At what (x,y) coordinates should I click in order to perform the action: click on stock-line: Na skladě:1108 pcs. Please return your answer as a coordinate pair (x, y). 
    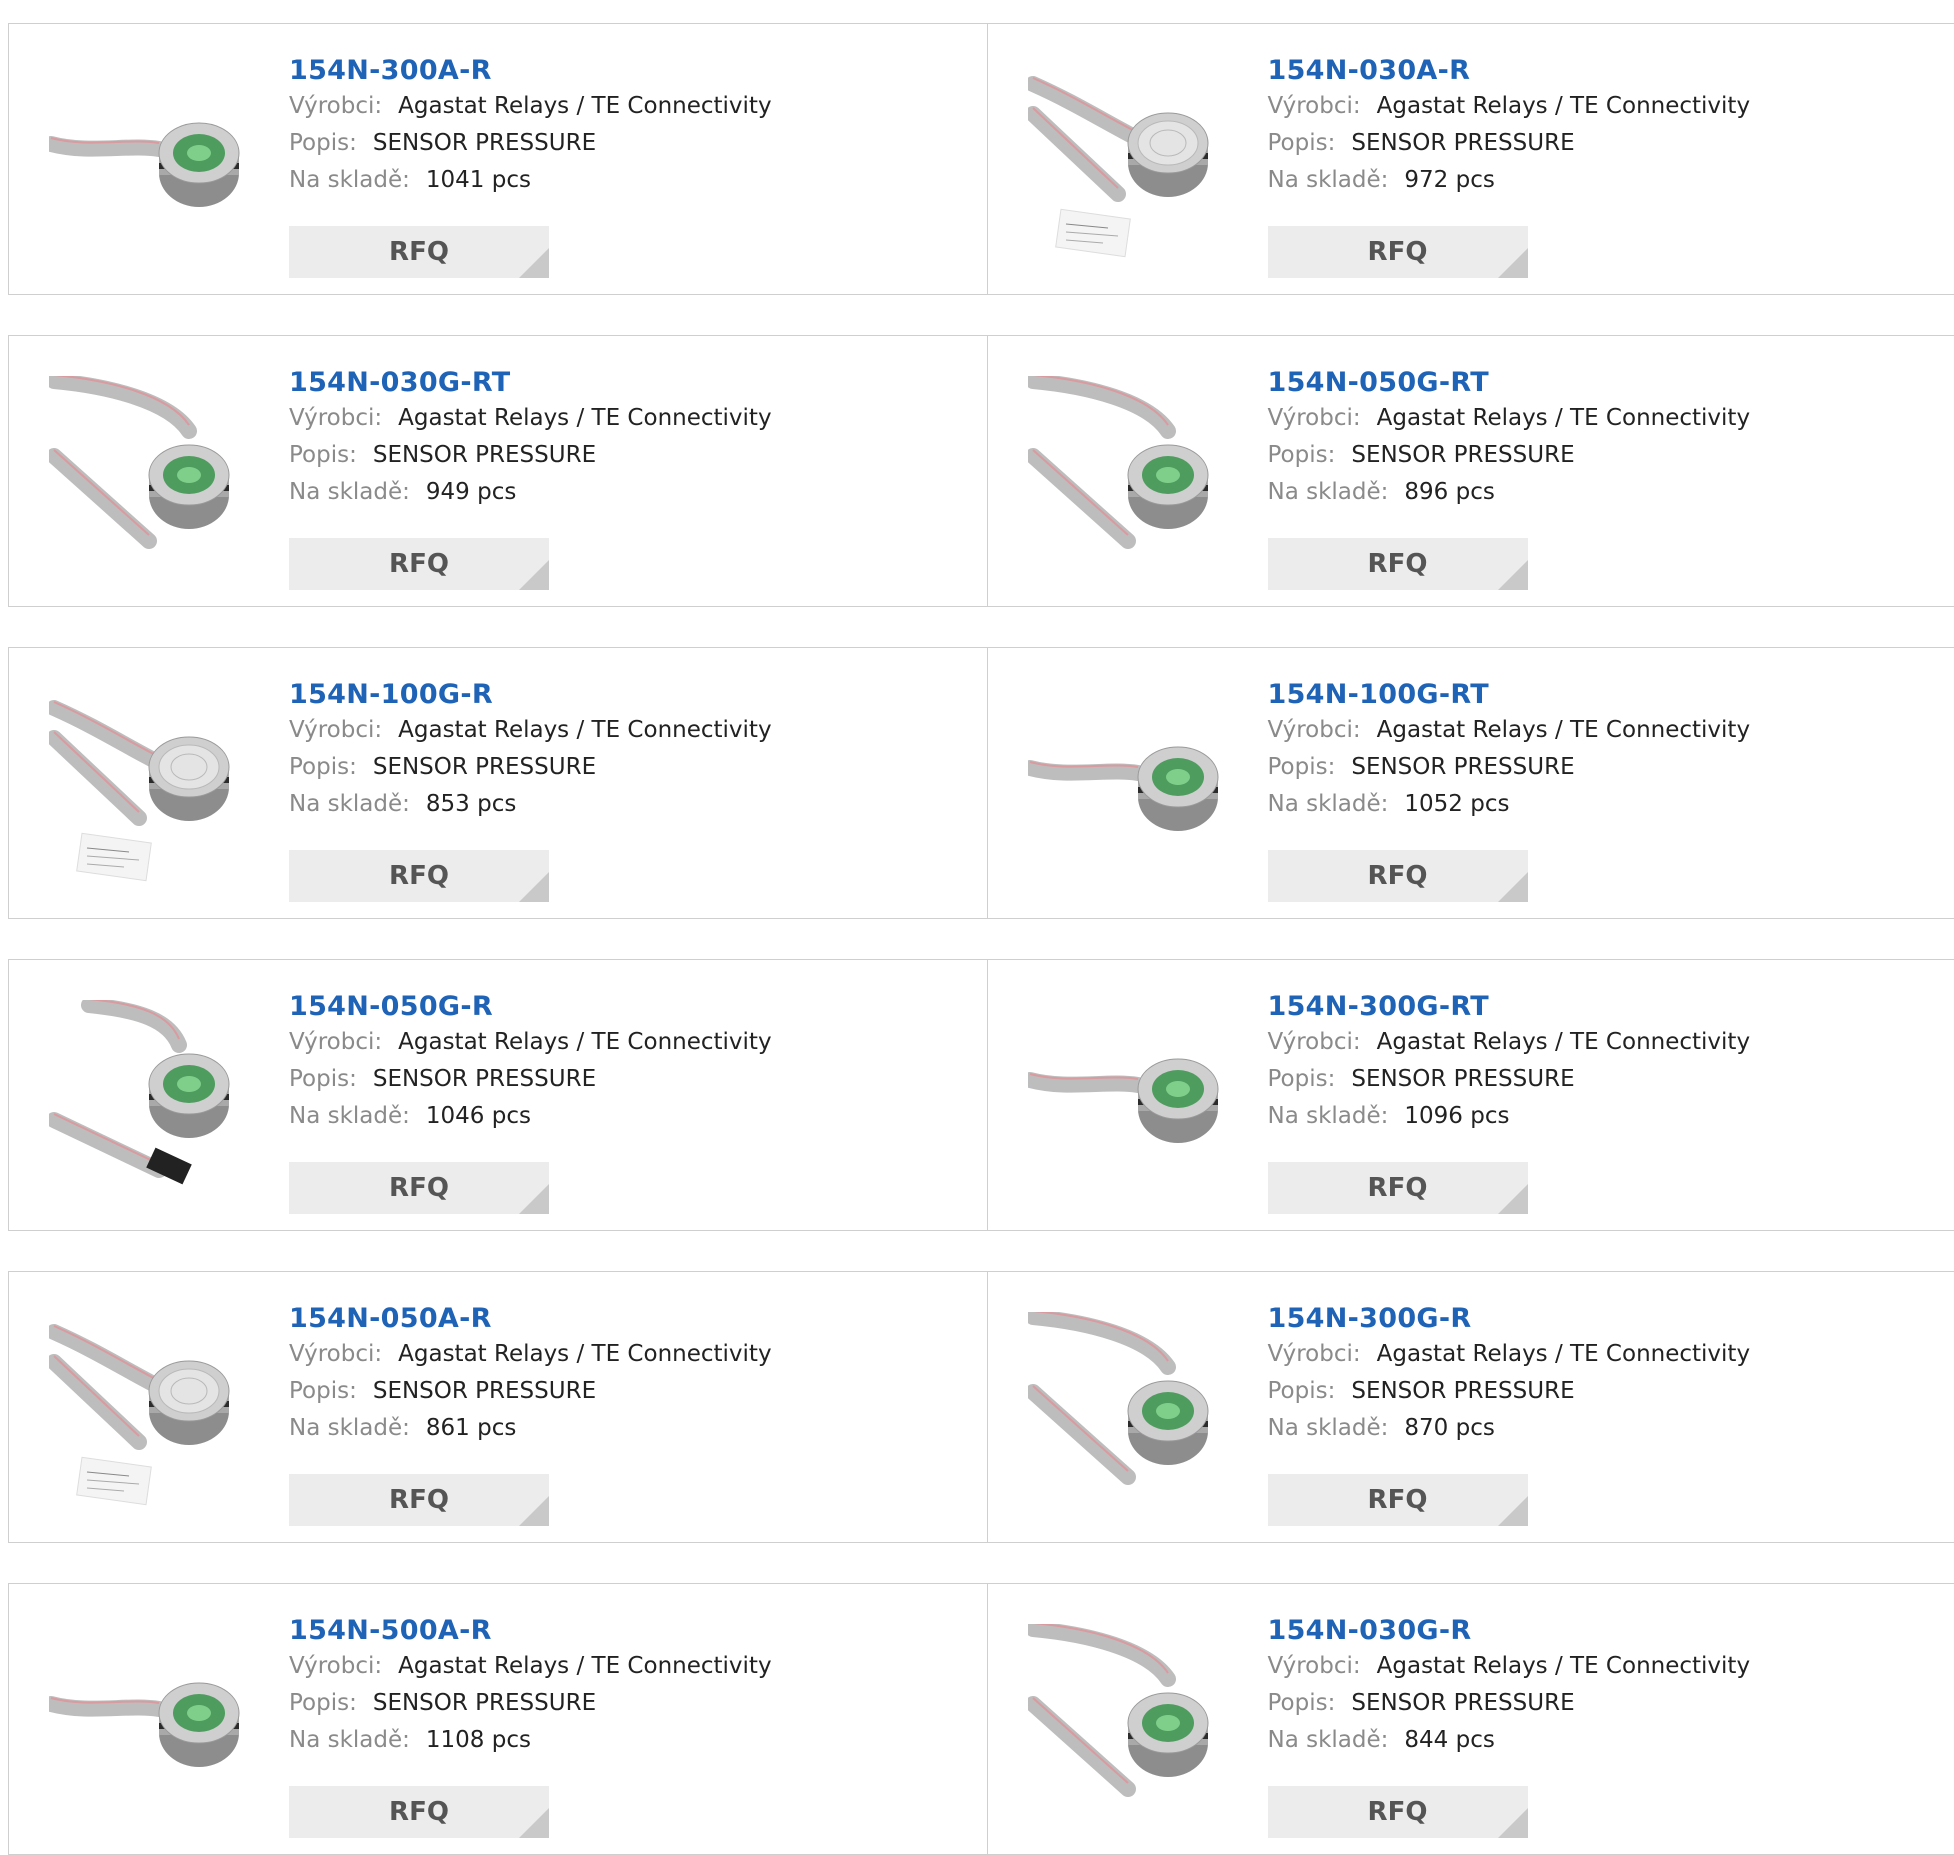
    Looking at the image, I should click on (530, 1740).